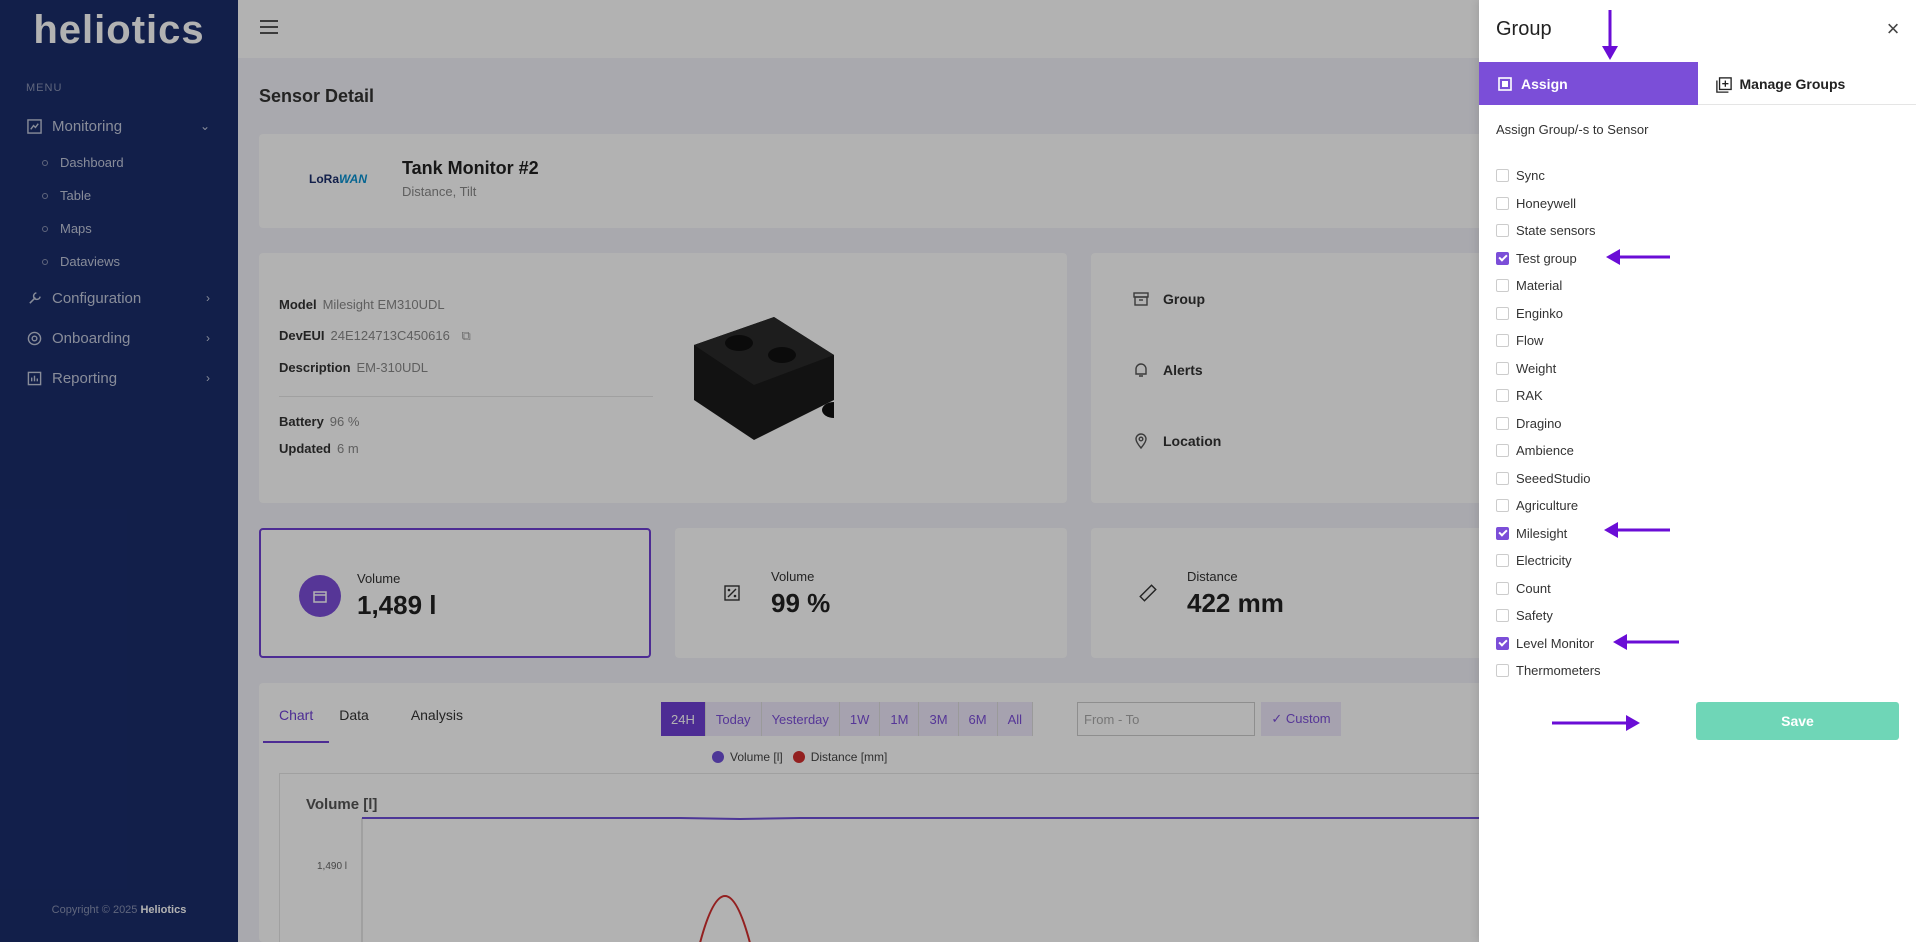 This screenshot has height=942, width=1916. I want to click on group-label: Dragino, so click(1539, 423).